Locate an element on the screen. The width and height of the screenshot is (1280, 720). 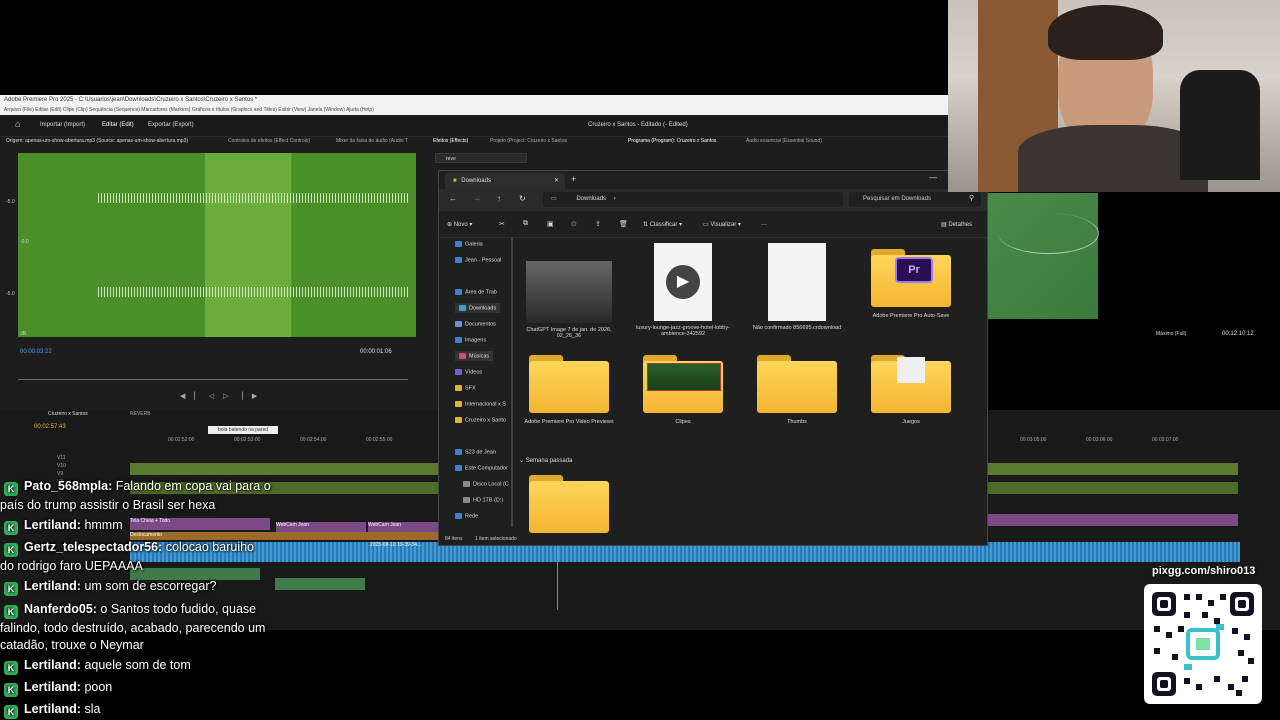
effects-search-input: reve is located at coordinates (481, 158).